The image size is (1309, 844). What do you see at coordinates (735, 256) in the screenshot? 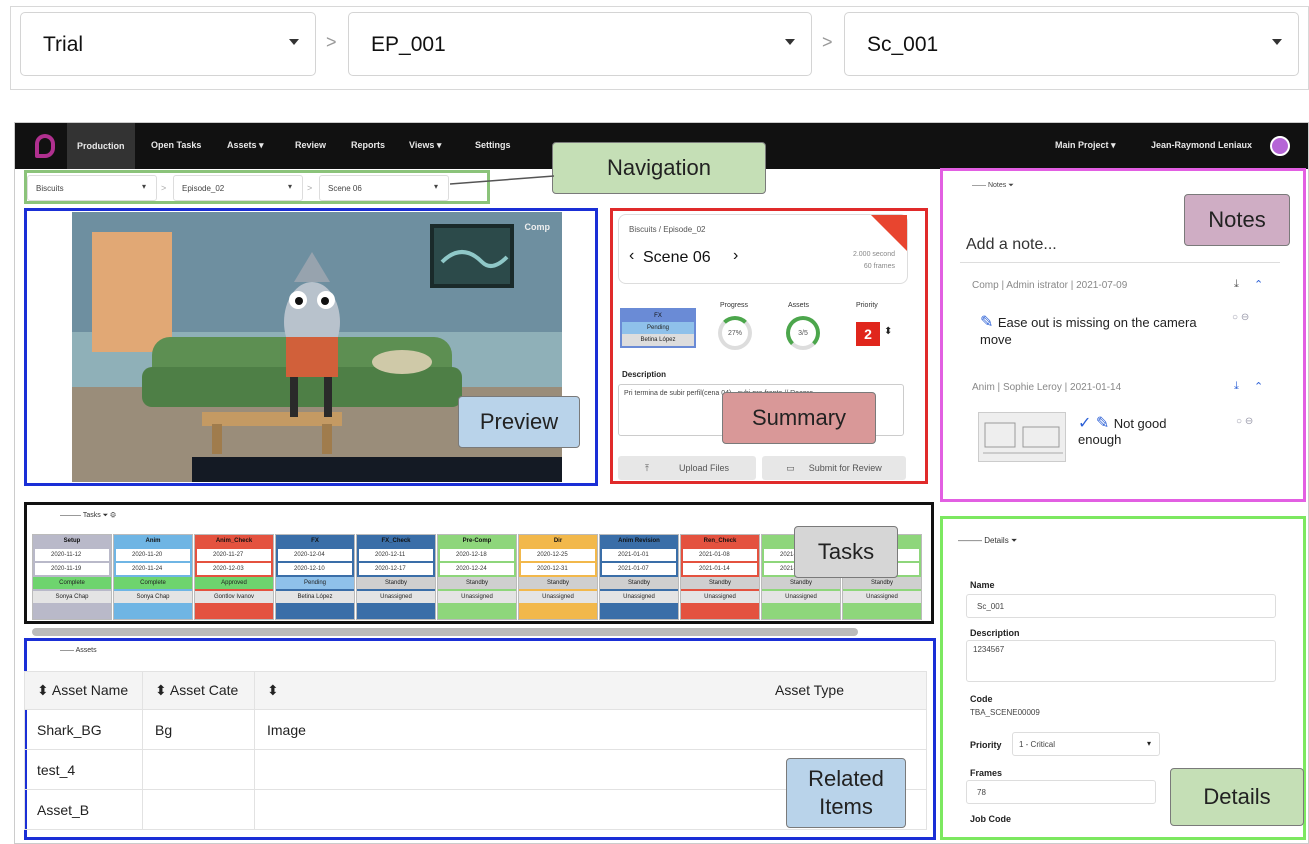
I see `scene-next-icon: ›` at bounding box center [735, 256].